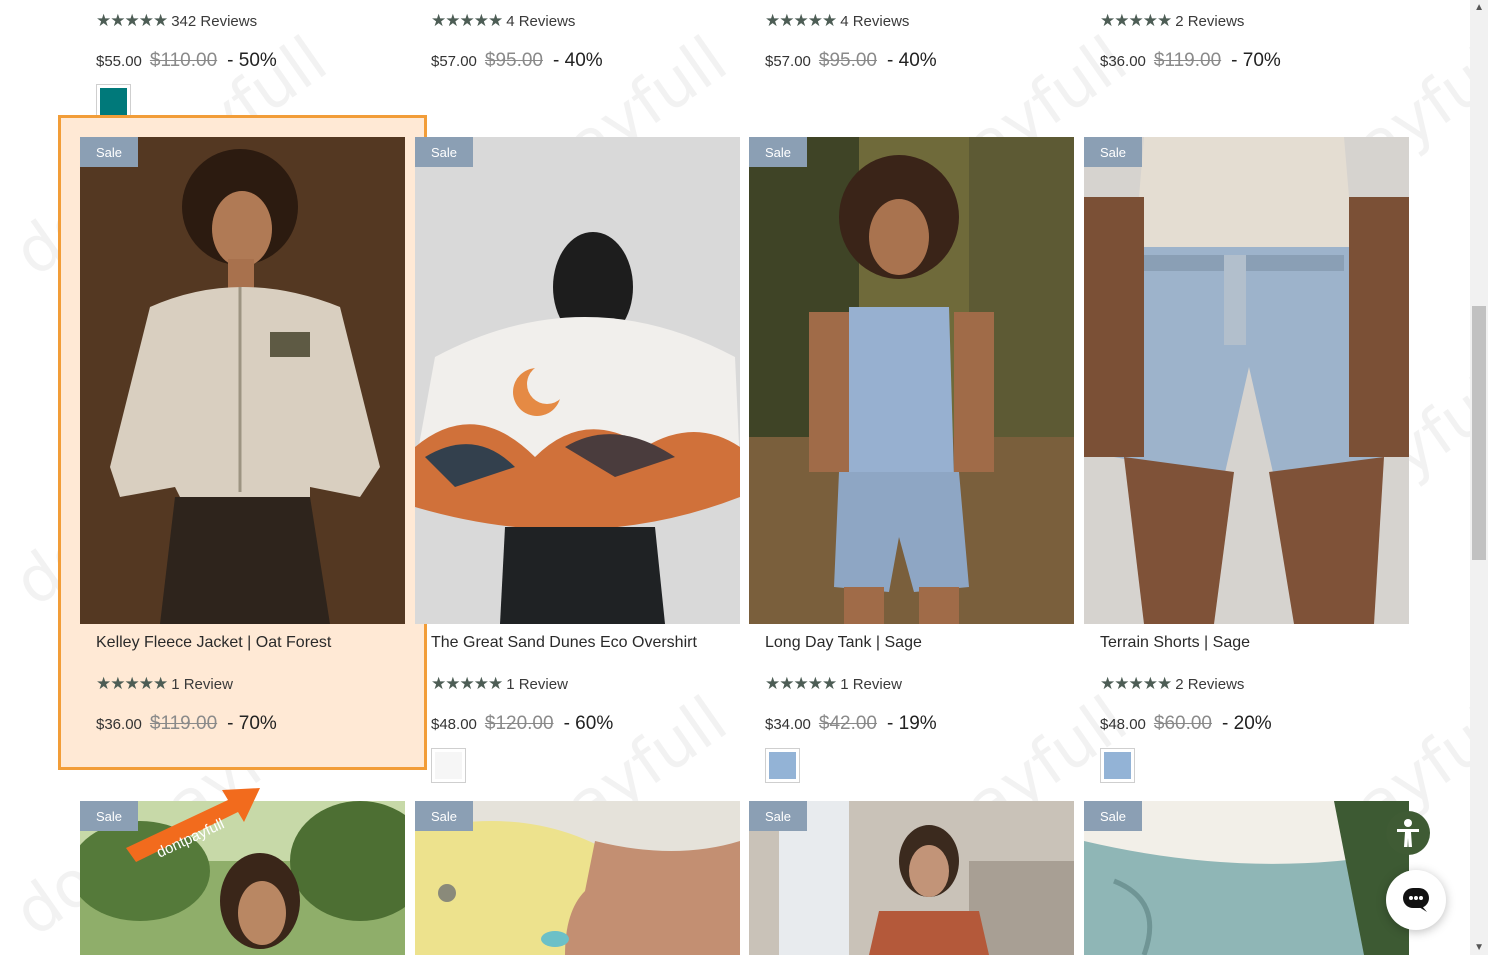  I want to click on page-scrollbar: ▲ ▼, so click(1479, 477).